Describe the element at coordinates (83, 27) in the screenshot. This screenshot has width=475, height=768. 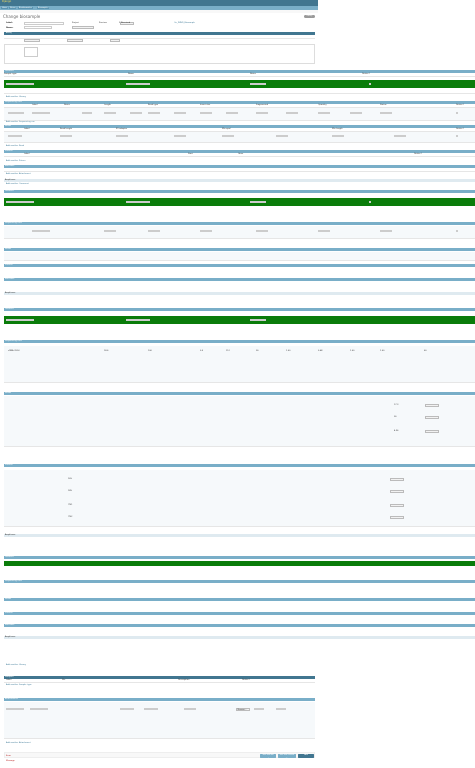
I see `project-select` at that location.